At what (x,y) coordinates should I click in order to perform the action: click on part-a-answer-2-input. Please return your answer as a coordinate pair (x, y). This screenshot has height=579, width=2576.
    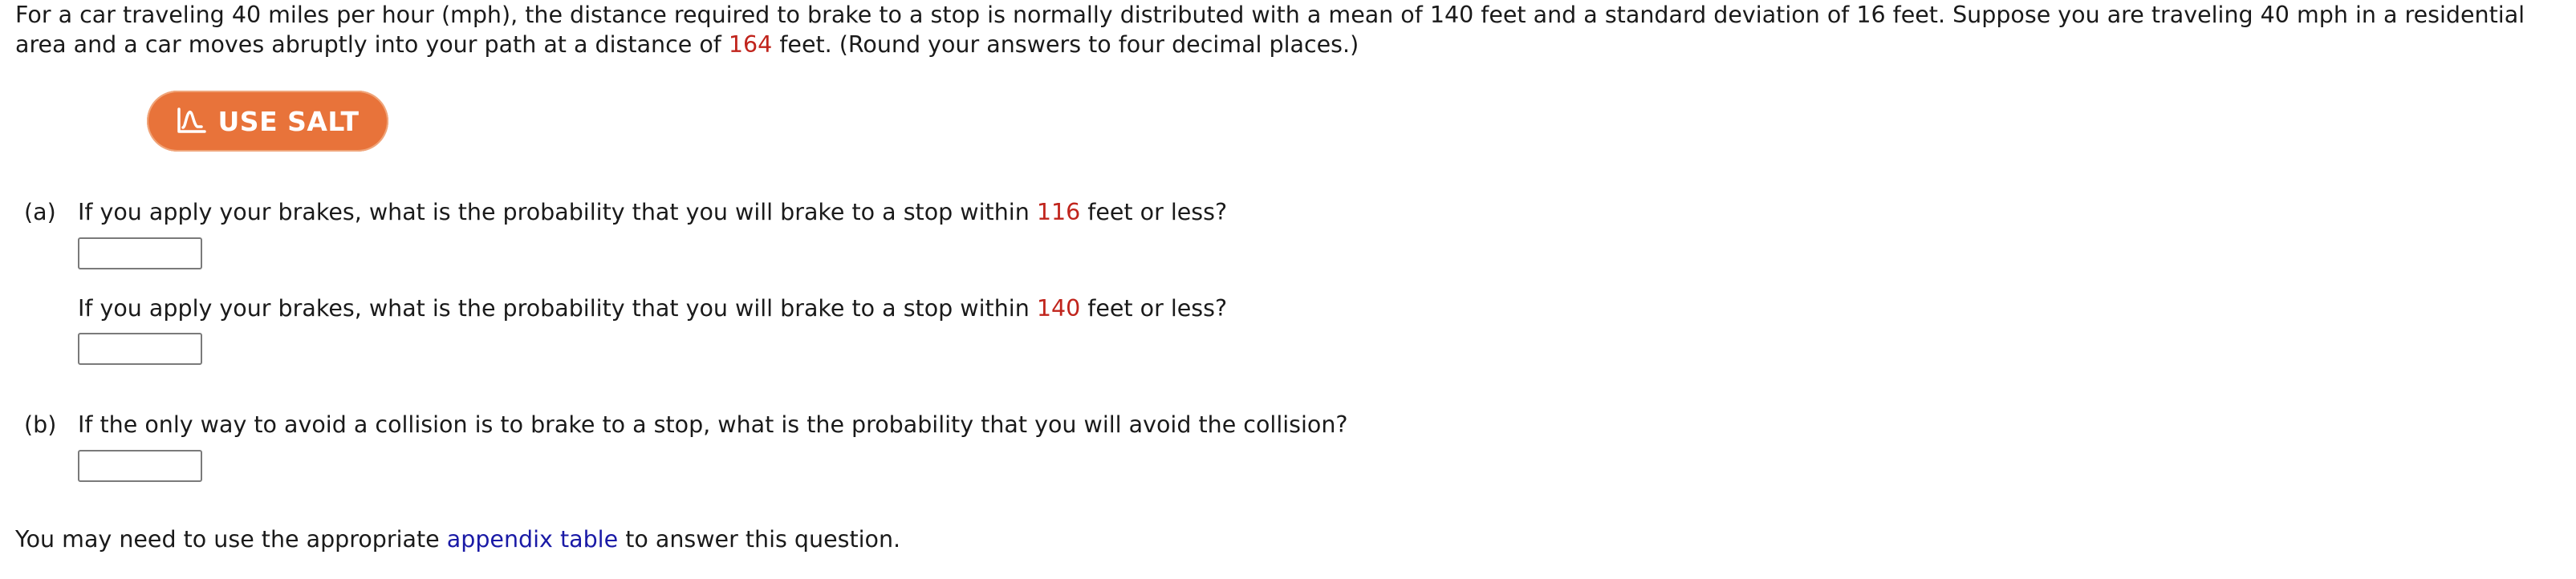
    Looking at the image, I should click on (140, 349).